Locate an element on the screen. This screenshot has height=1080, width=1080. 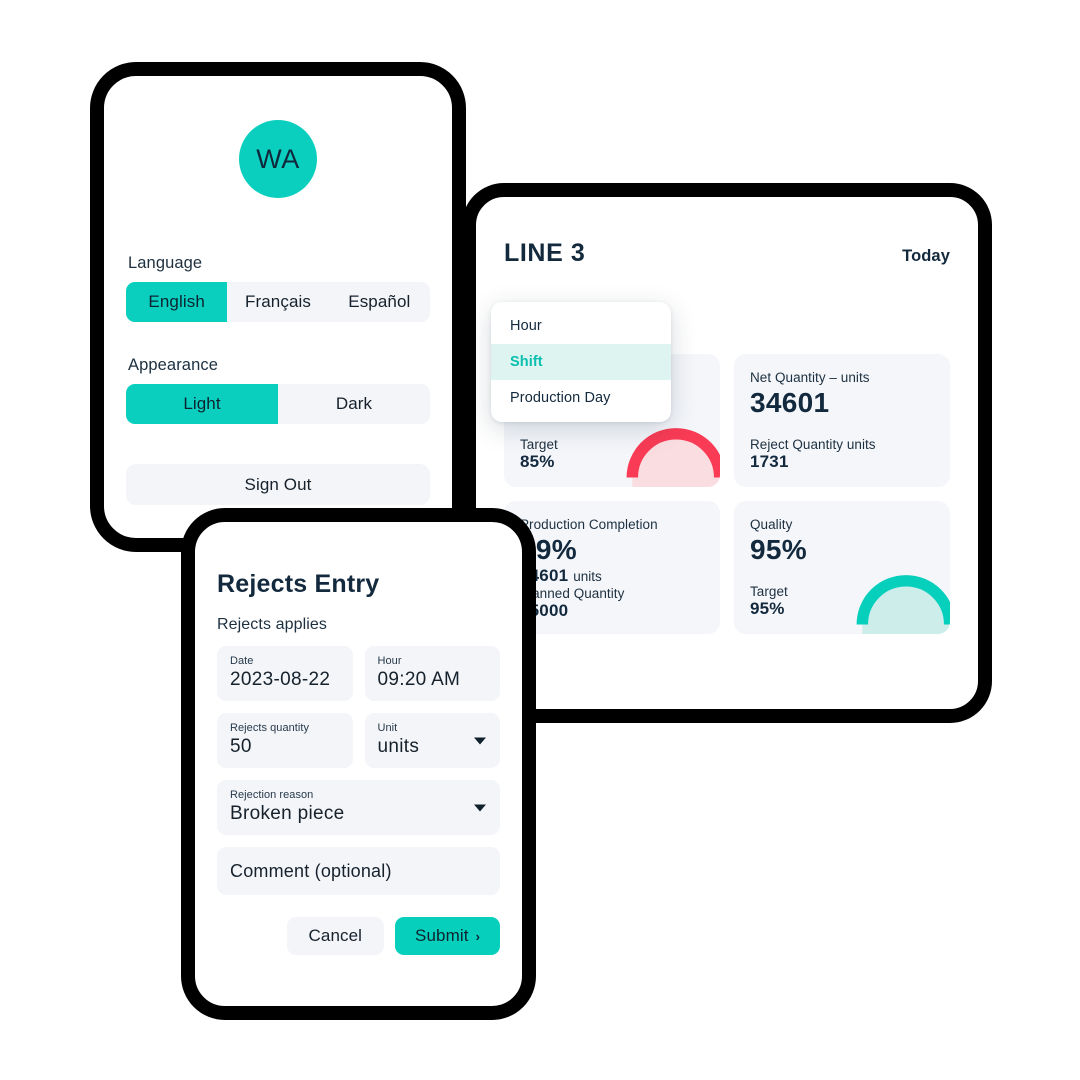
period-dropdown-menu: Hour Shift Production Day is located at coordinates (581, 362).